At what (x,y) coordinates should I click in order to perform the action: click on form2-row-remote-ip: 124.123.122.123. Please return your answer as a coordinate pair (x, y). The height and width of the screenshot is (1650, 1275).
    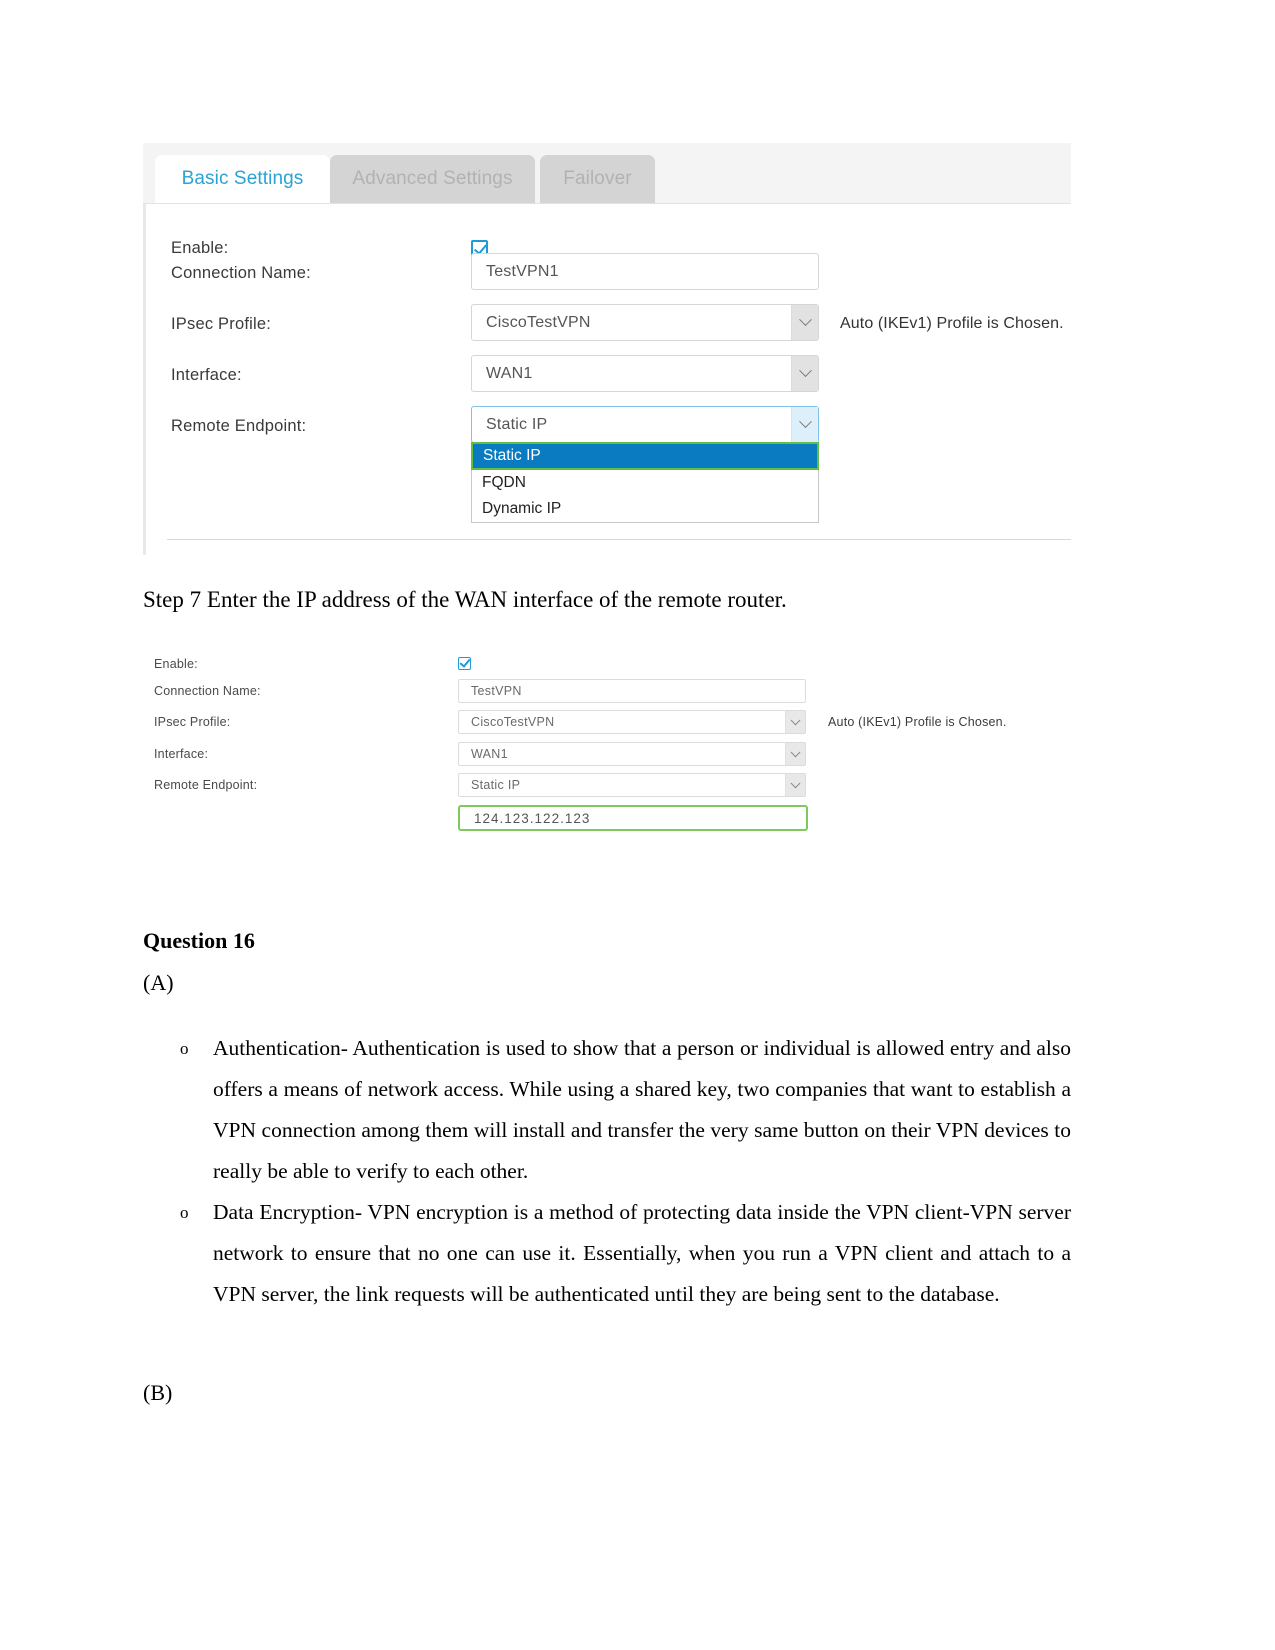
    Looking at the image, I should click on (610, 818).